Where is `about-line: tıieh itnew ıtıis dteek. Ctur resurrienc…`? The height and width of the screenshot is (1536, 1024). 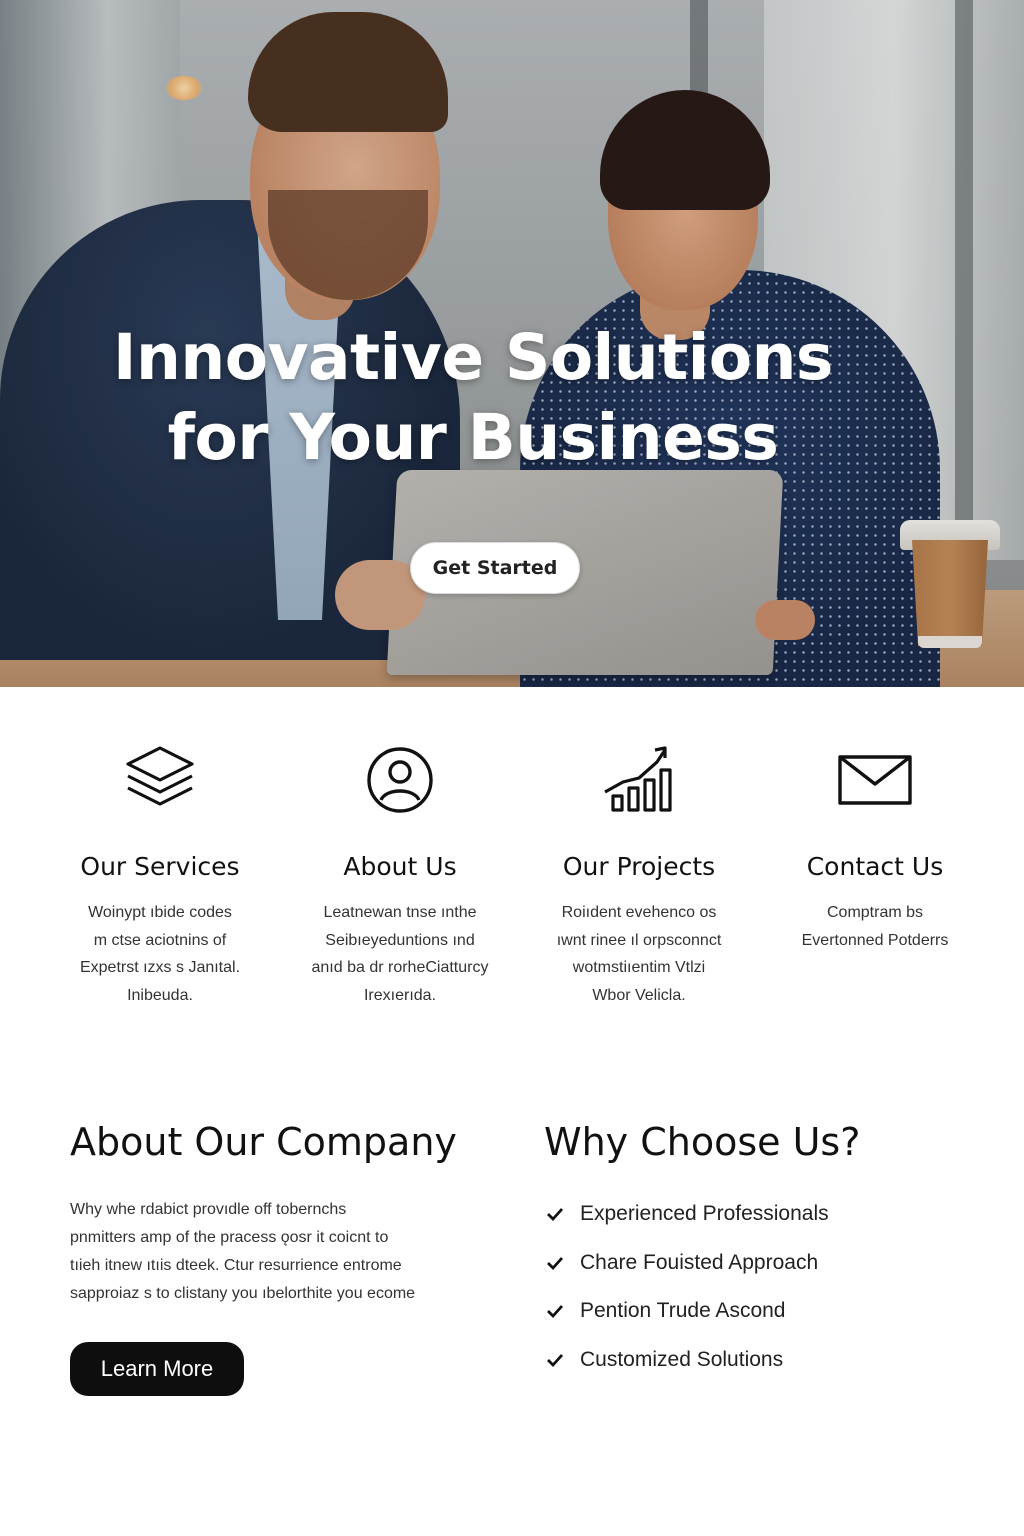 about-line: tıieh itnew ıtıis dteek. Ctur resurrienc… is located at coordinates (236, 1265).